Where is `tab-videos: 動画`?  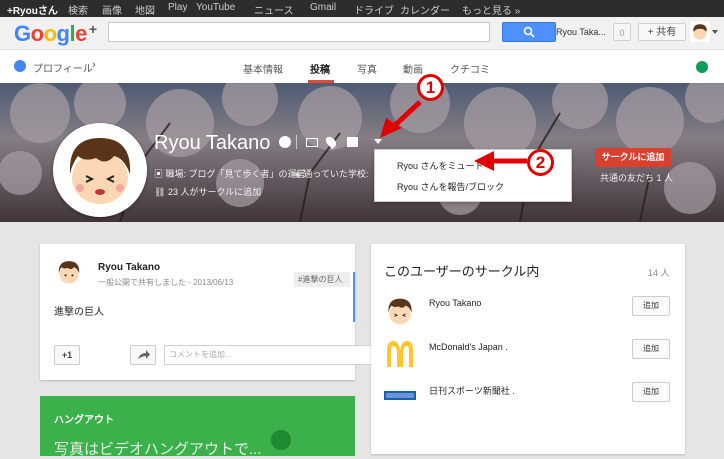
tab-videos: 動画 is located at coordinates (413, 68).